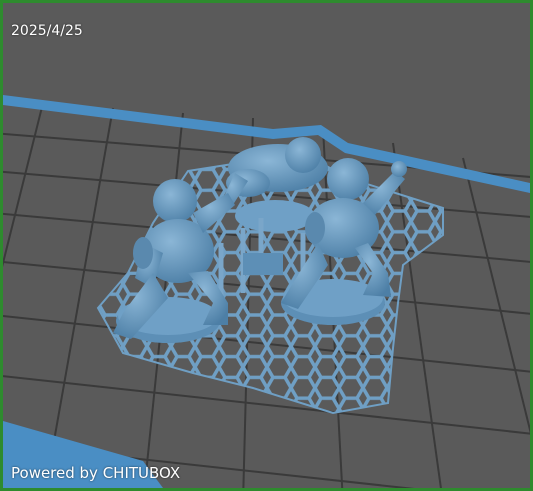  Describe the element at coordinates (263, 264) in the screenshot. I see `support-post-base` at that location.